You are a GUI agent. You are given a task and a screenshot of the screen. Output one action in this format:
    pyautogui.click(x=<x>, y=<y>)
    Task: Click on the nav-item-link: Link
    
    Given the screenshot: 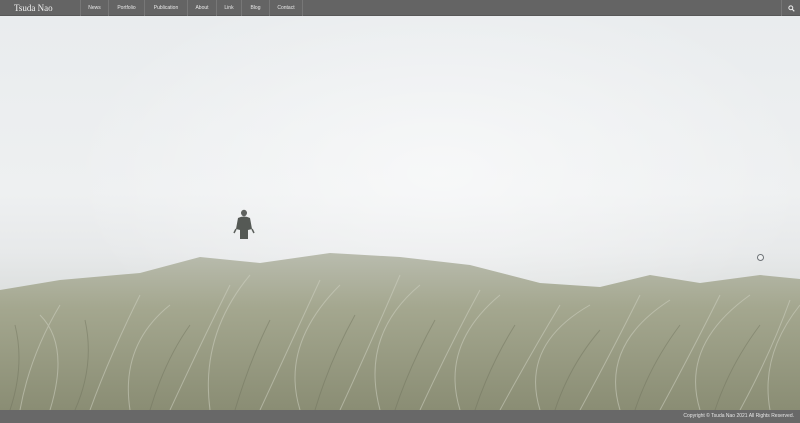 What is the action you would take?
    pyautogui.click(x=228, y=8)
    